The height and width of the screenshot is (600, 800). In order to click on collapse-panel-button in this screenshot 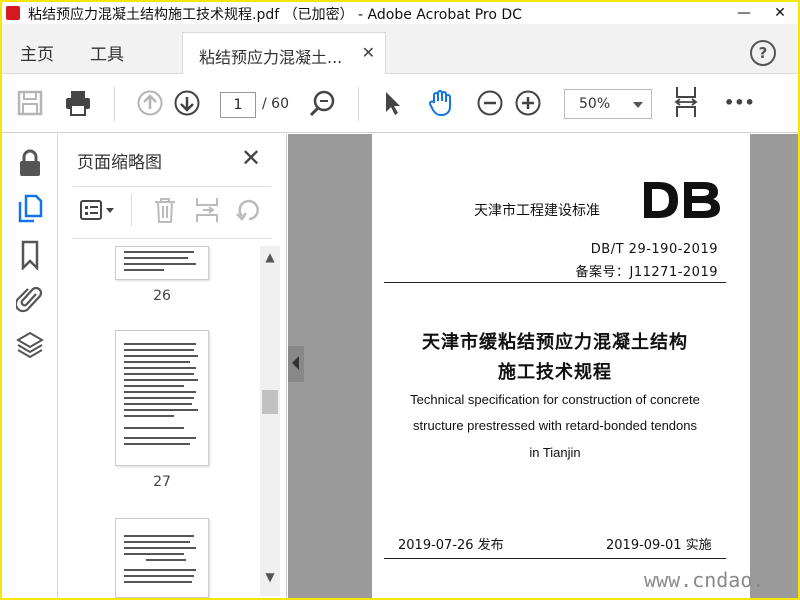, I will do `click(296, 364)`.